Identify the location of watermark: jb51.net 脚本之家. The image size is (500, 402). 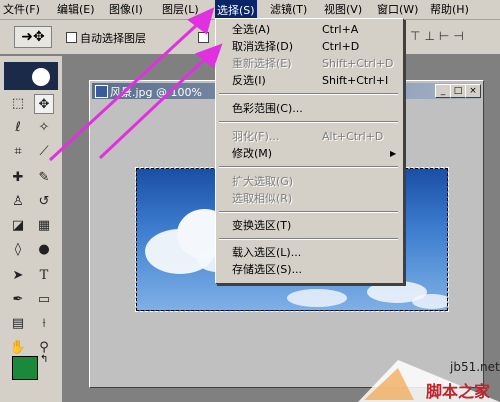
(429, 379).